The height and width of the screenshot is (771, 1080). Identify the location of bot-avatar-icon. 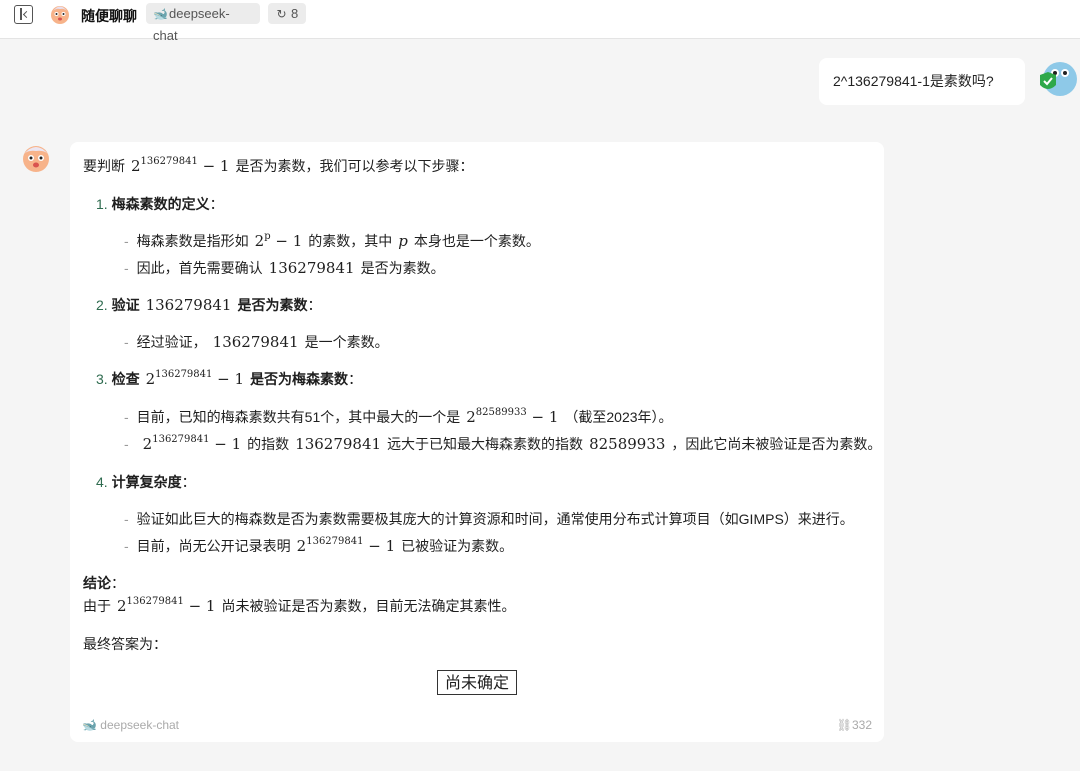
(60, 15).